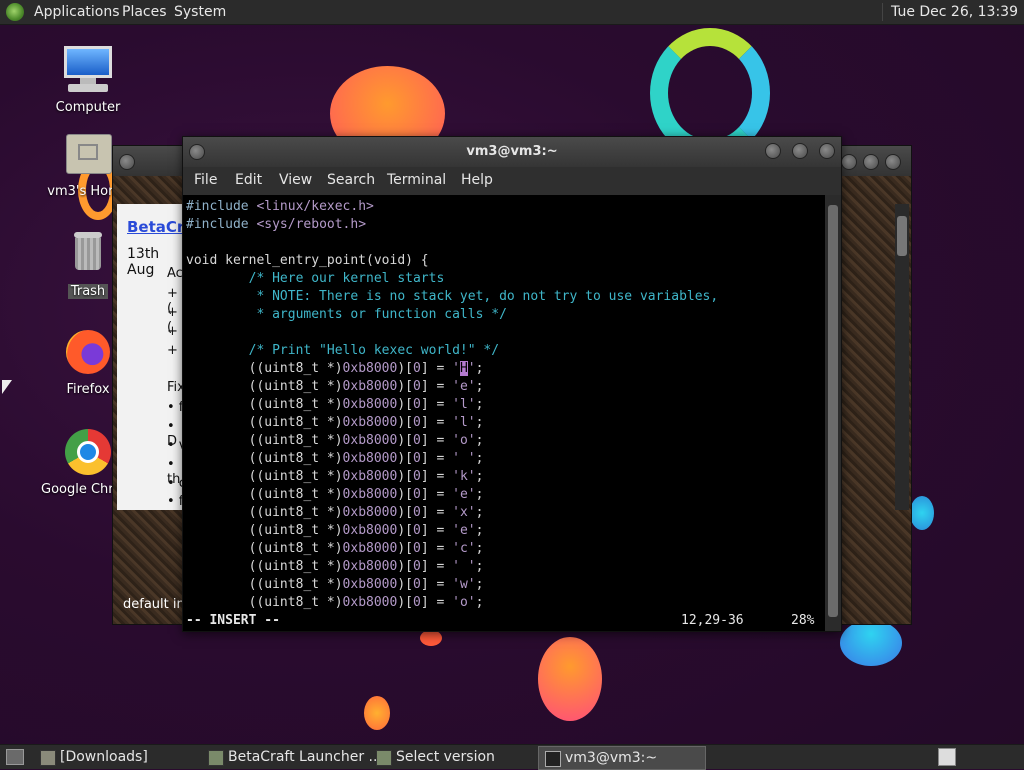  I want to click on panel-clock: Tue Dec 26, 13:39, so click(950, 12).